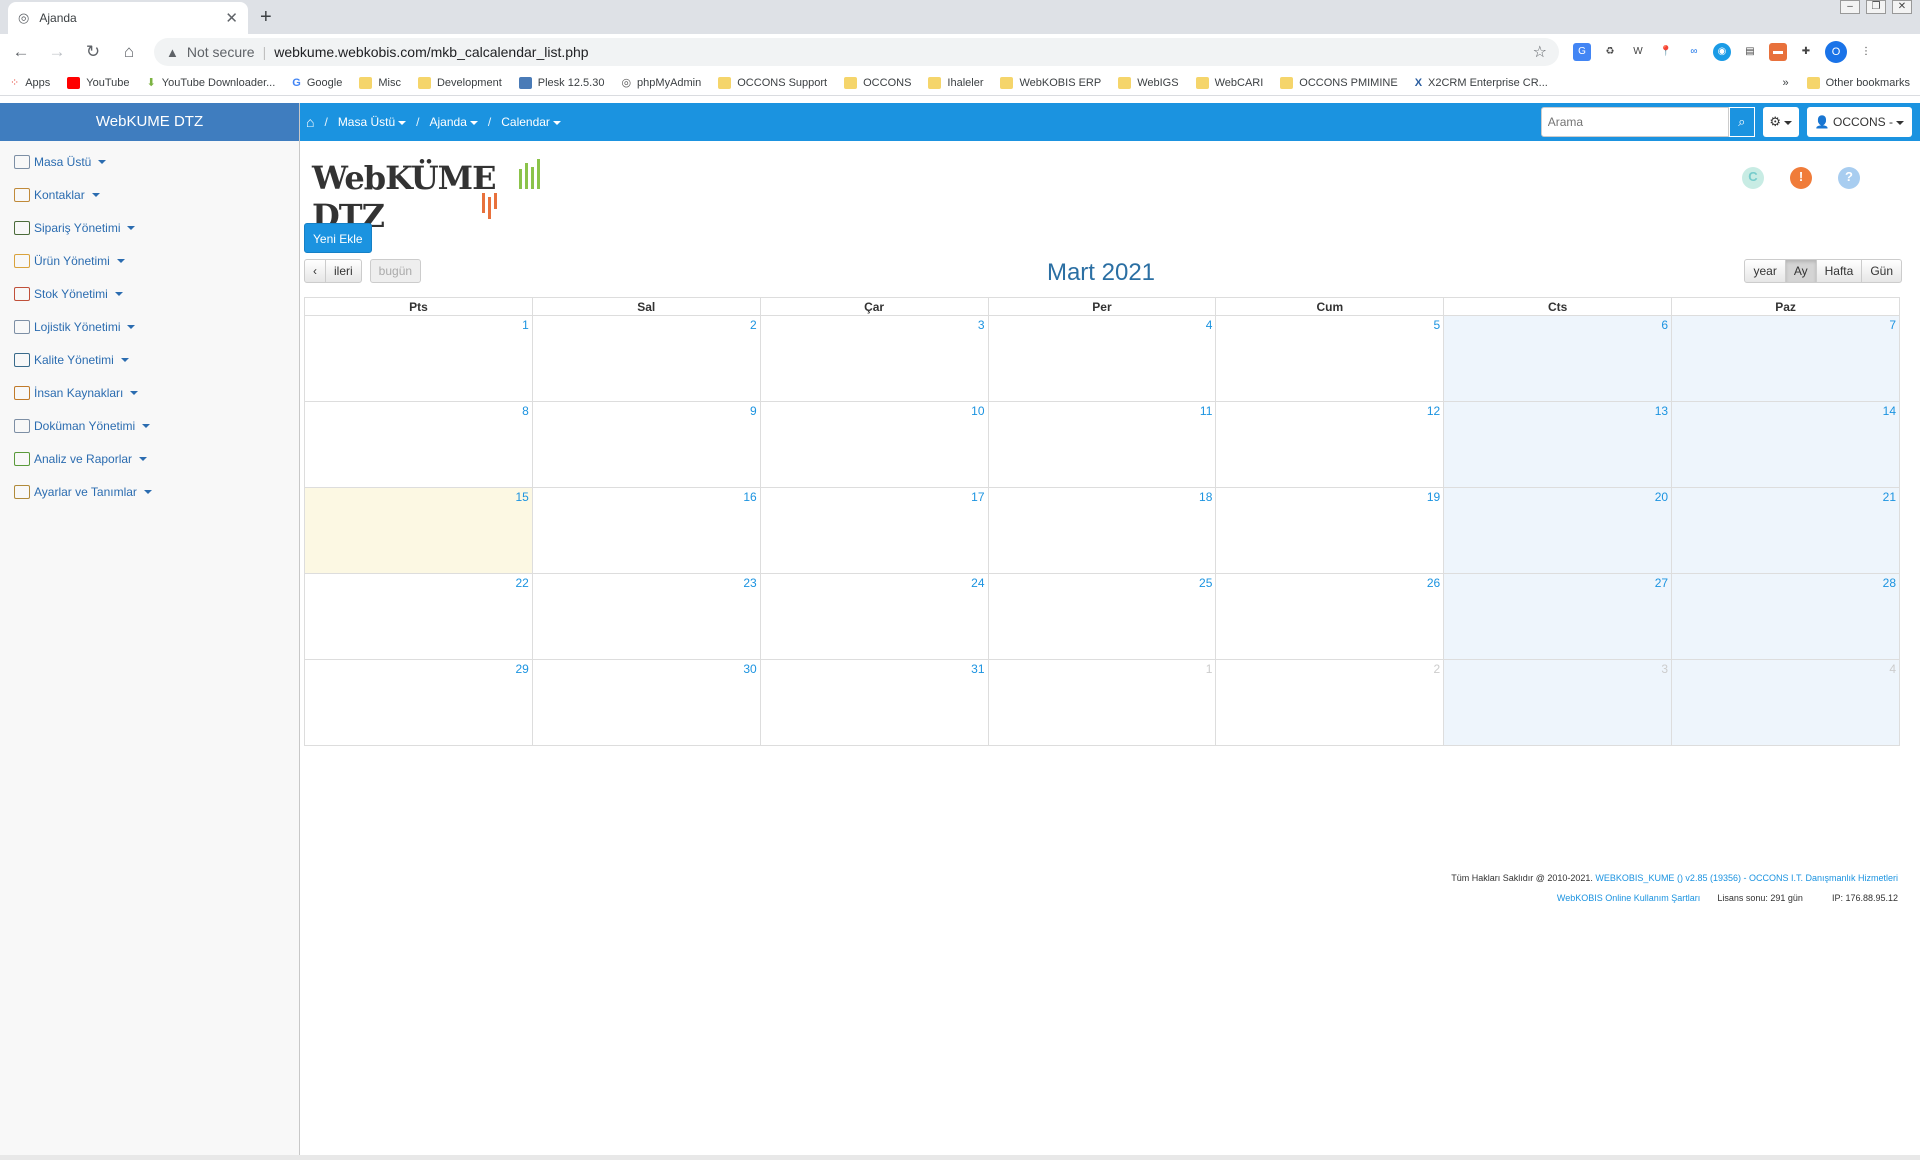 This screenshot has width=1920, height=1160. What do you see at coordinates (1330, 616) in the screenshot?
I see `day-cell: 26` at bounding box center [1330, 616].